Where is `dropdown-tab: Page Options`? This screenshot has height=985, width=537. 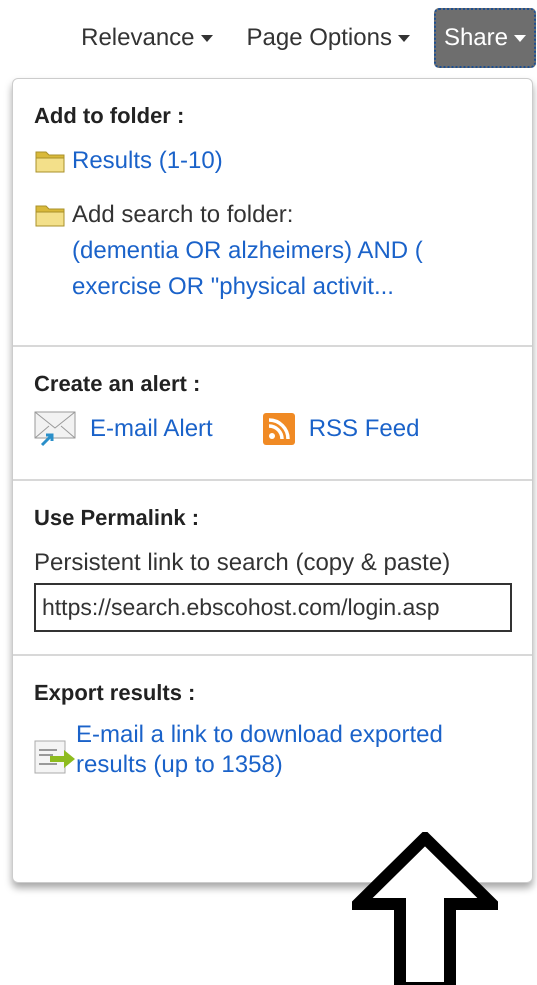
dropdown-tab: Page Options is located at coordinates (328, 38).